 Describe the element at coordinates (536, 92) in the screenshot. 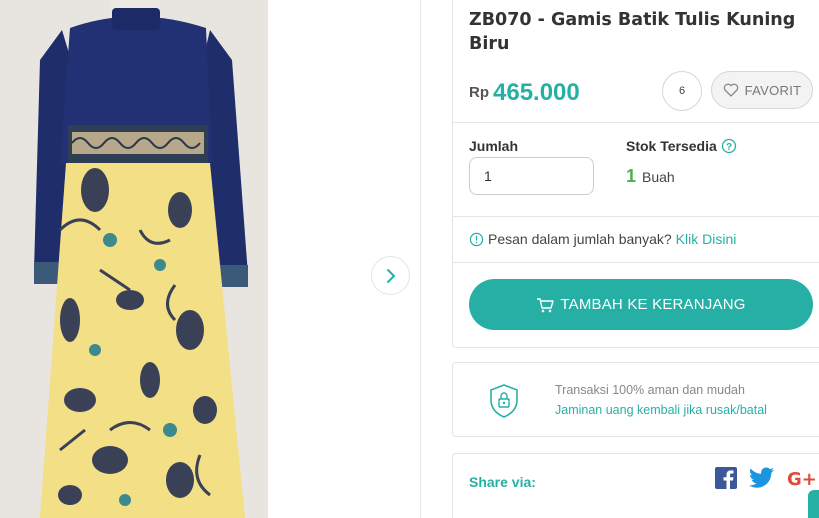

I see `product-price: 465.000` at that location.